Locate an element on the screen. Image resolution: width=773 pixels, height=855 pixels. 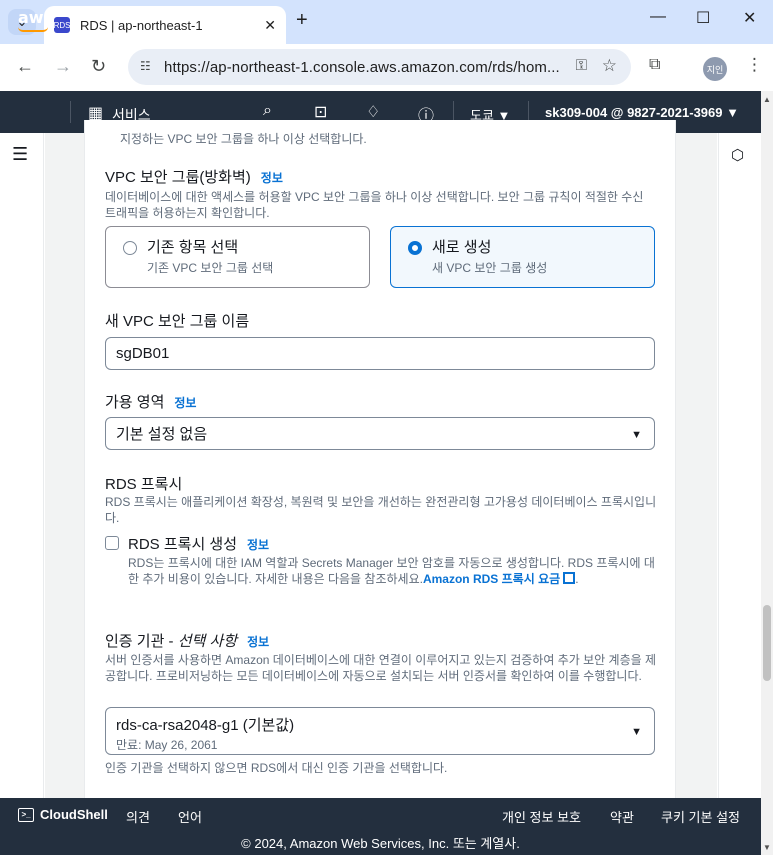
option-subtitle: 기존 VPC 보안 그룹 선택 is located at coordinates (210, 268).